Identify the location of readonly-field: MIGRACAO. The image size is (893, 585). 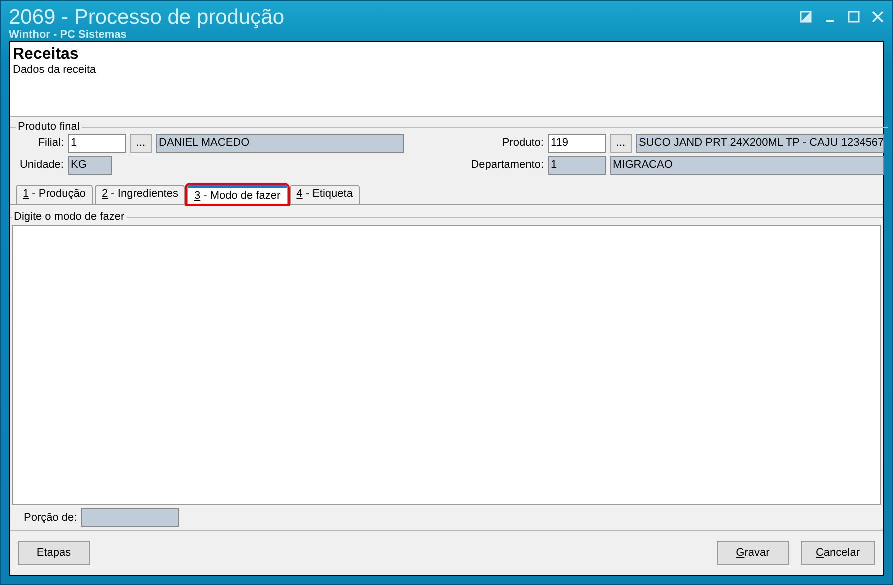
(747, 165).